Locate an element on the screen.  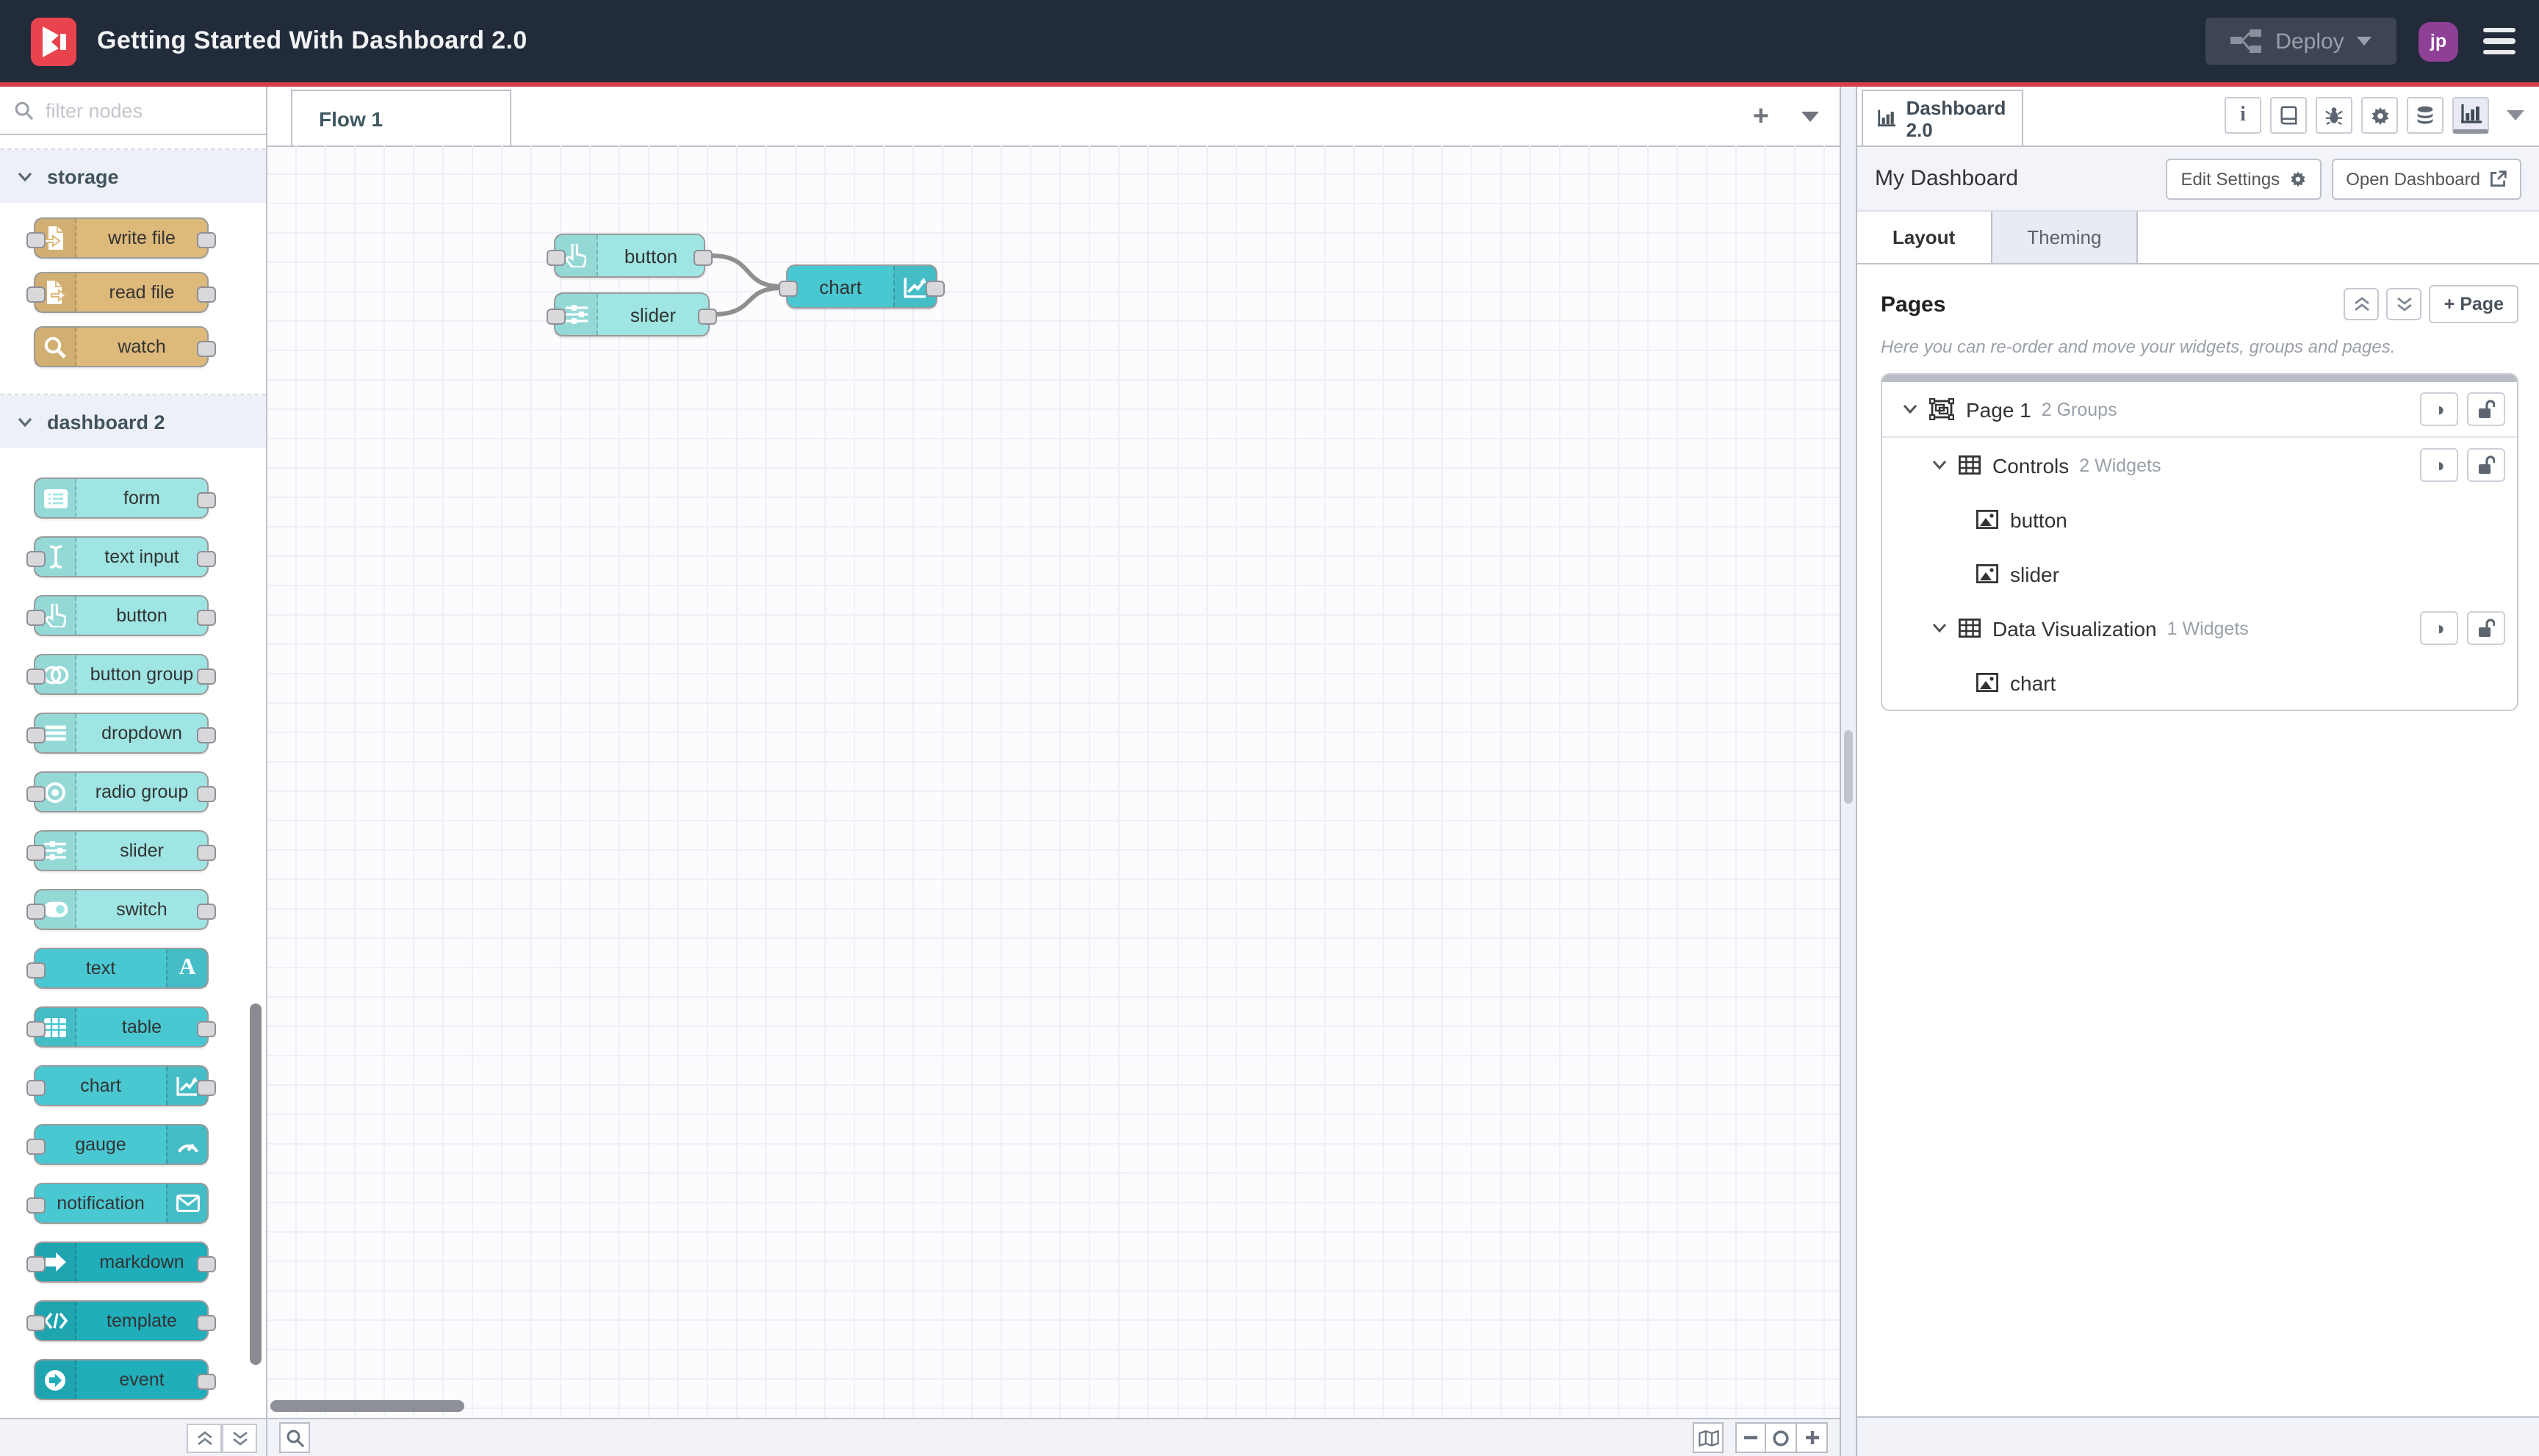
palette-node-template: template is located at coordinates (121, 1320).